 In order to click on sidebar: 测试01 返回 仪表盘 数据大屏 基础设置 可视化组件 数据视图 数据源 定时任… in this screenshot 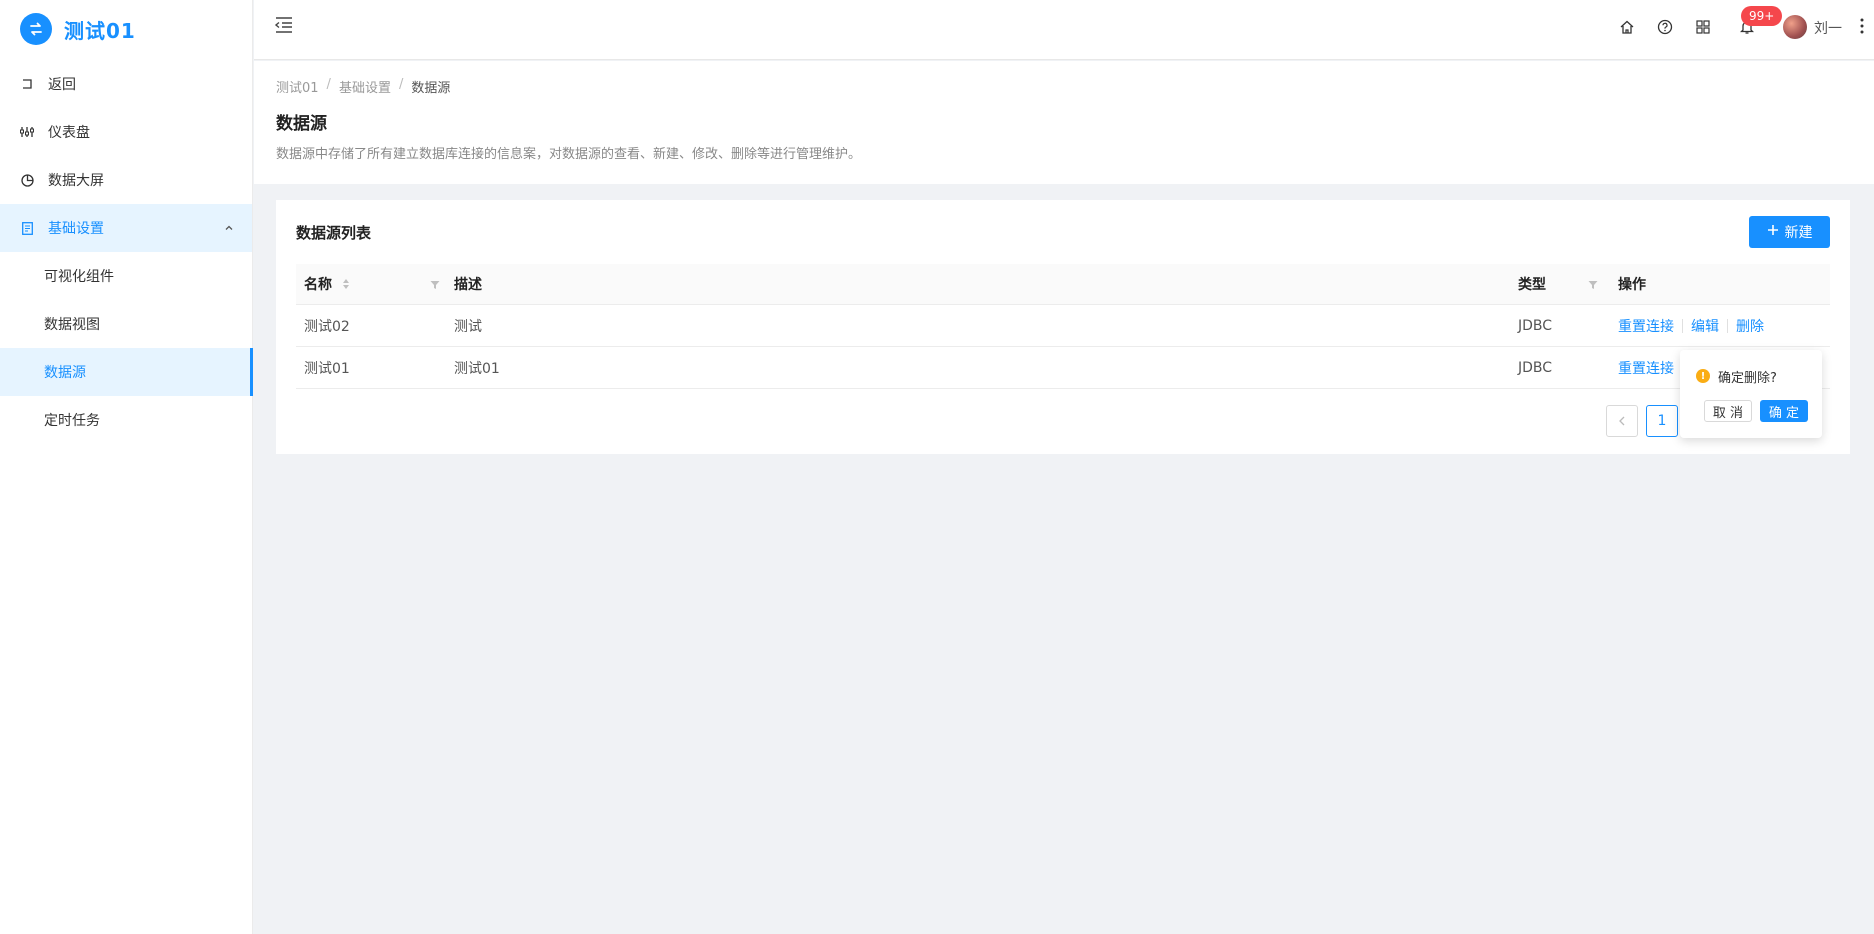, I will do `click(126, 467)`.